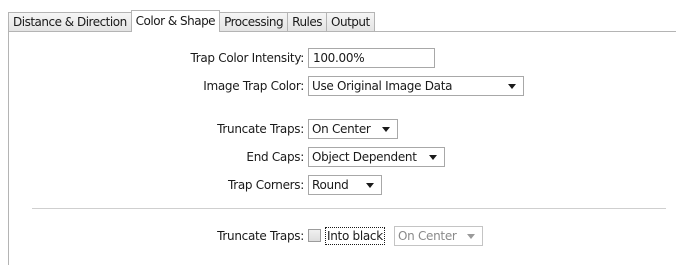 The image size is (676, 265). Describe the element at coordinates (330, 185) in the screenshot. I see `trap-corners-value: Round` at that location.